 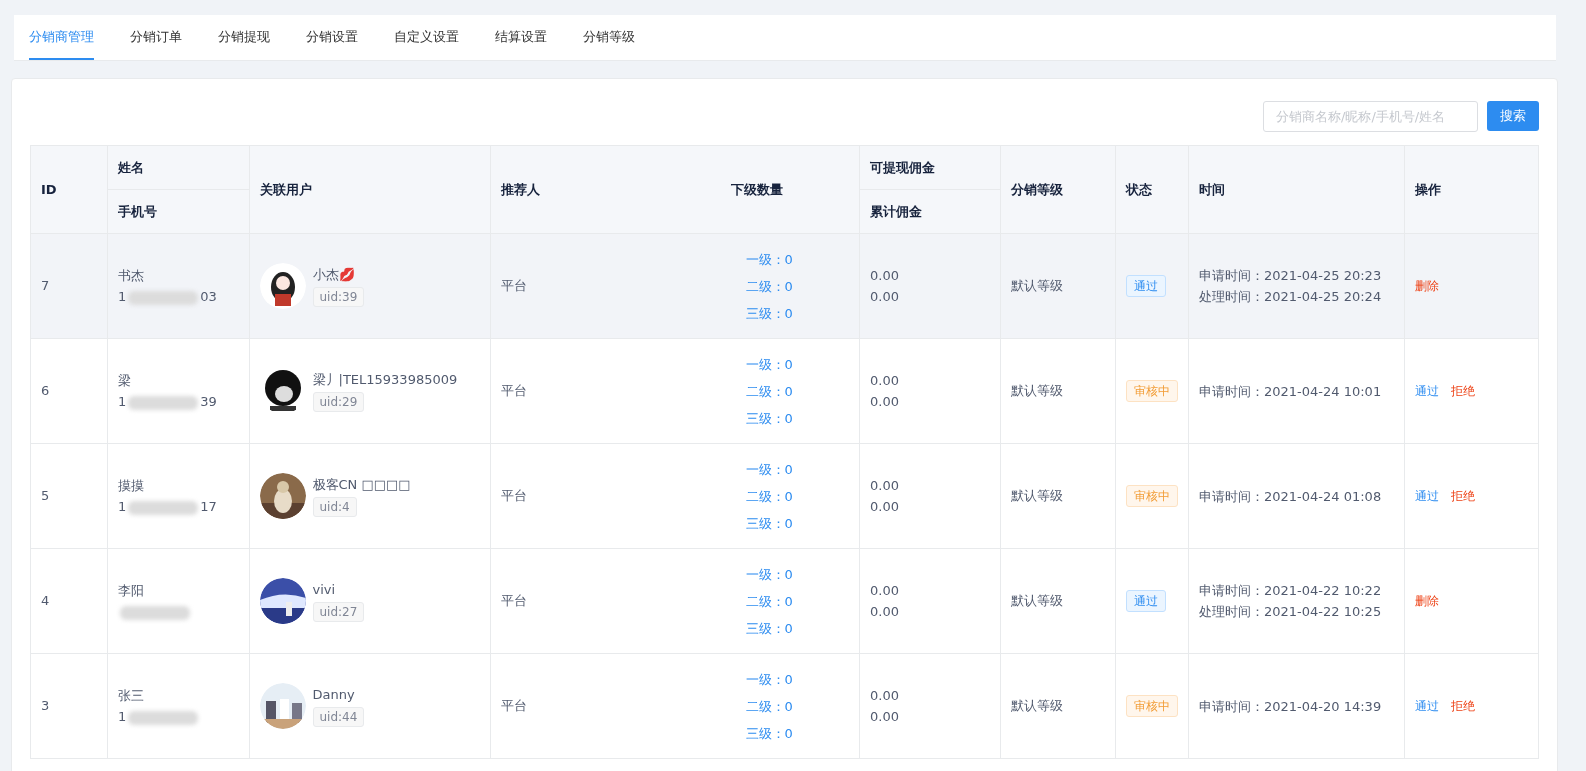 I want to click on column-header: 时间, so click(x=1212, y=189).